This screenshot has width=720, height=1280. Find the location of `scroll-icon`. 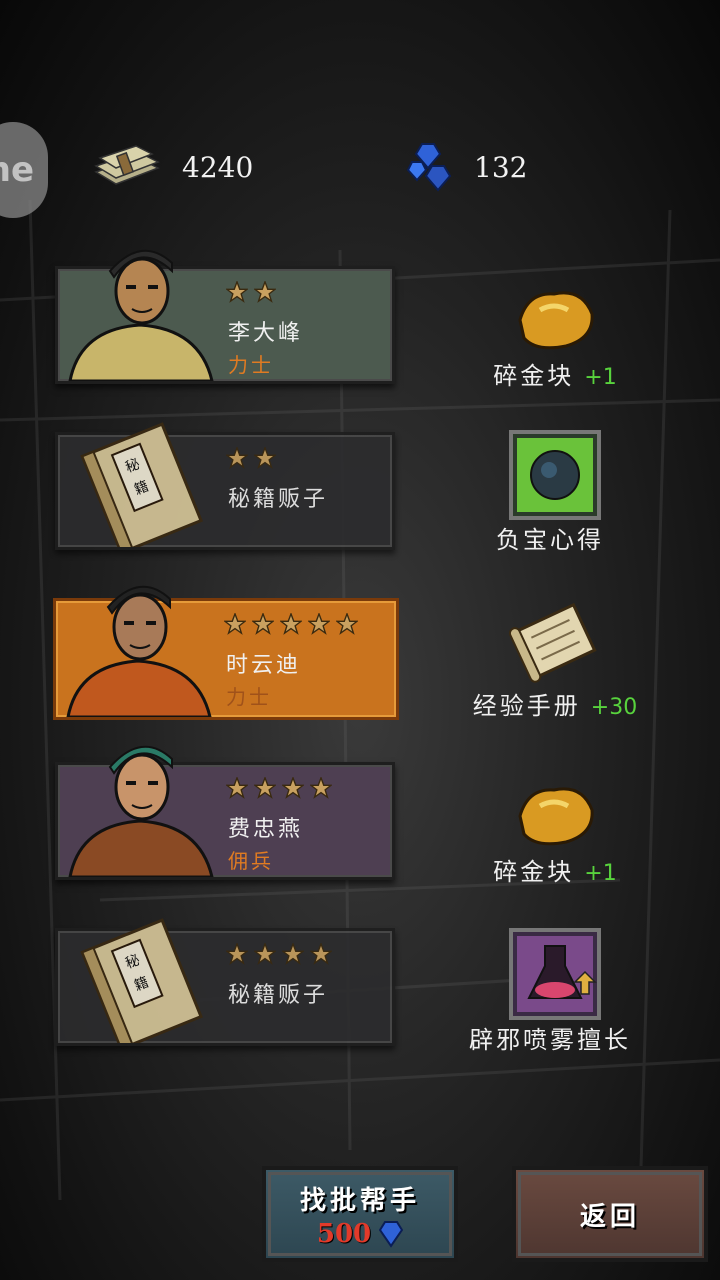

scroll-icon is located at coordinates (552, 642).